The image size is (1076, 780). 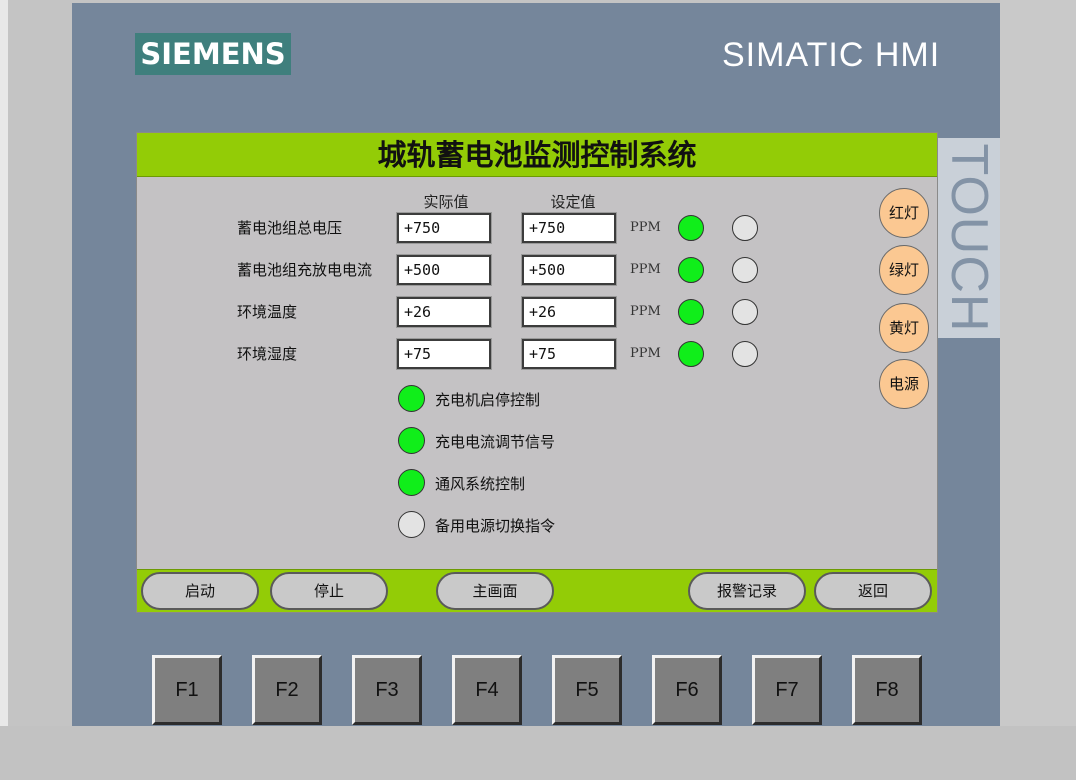 I want to click on setpoint-input-ambient-humidity: +75, so click(x=569, y=354).